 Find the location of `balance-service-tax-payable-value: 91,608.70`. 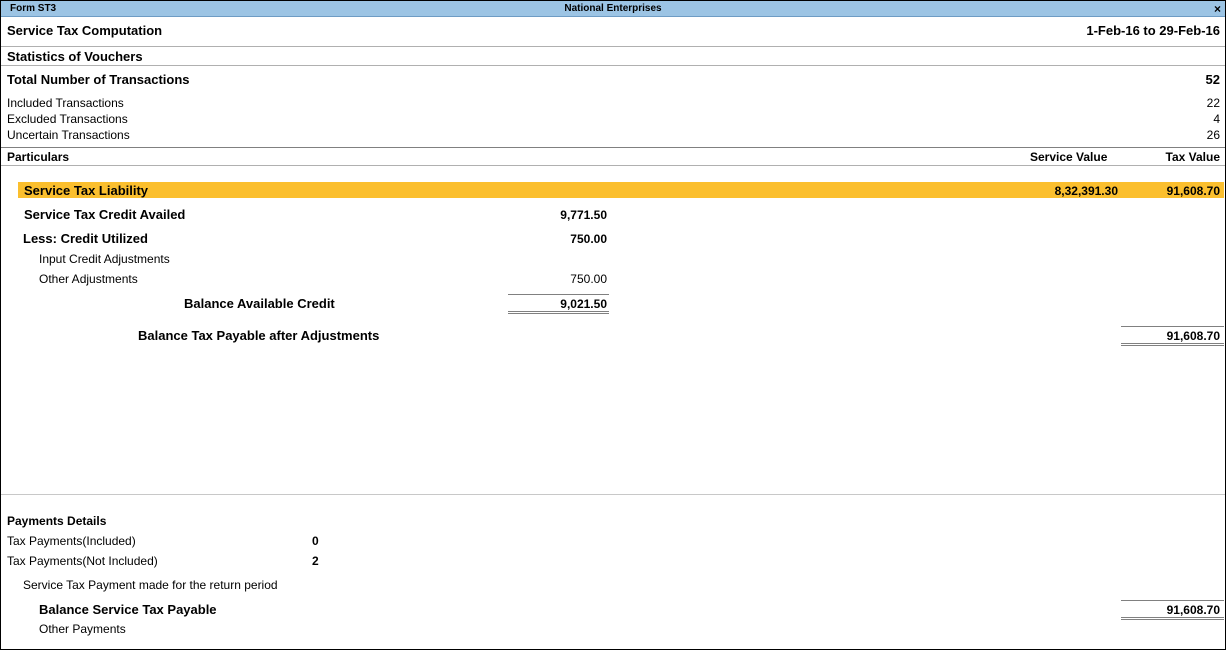

balance-service-tax-payable-value: 91,608.70 is located at coordinates (1193, 610).